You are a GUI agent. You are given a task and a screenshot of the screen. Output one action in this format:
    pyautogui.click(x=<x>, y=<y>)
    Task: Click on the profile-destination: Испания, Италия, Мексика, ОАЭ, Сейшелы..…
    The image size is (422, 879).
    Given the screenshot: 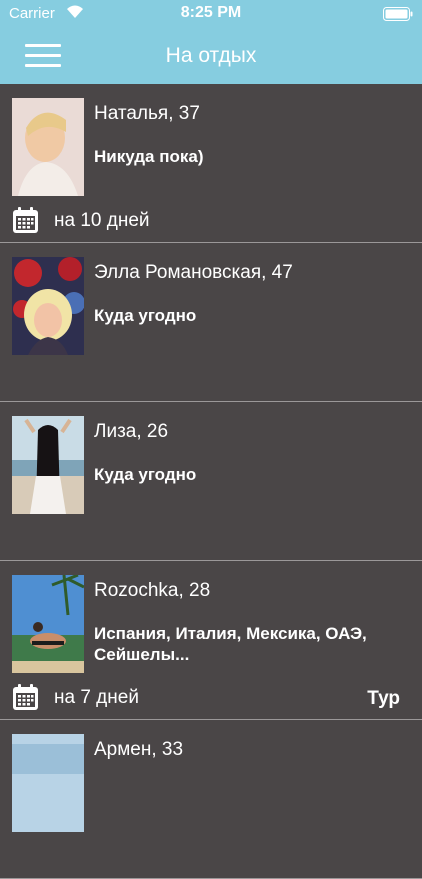 What is the action you would take?
    pyautogui.click(x=230, y=644)
    